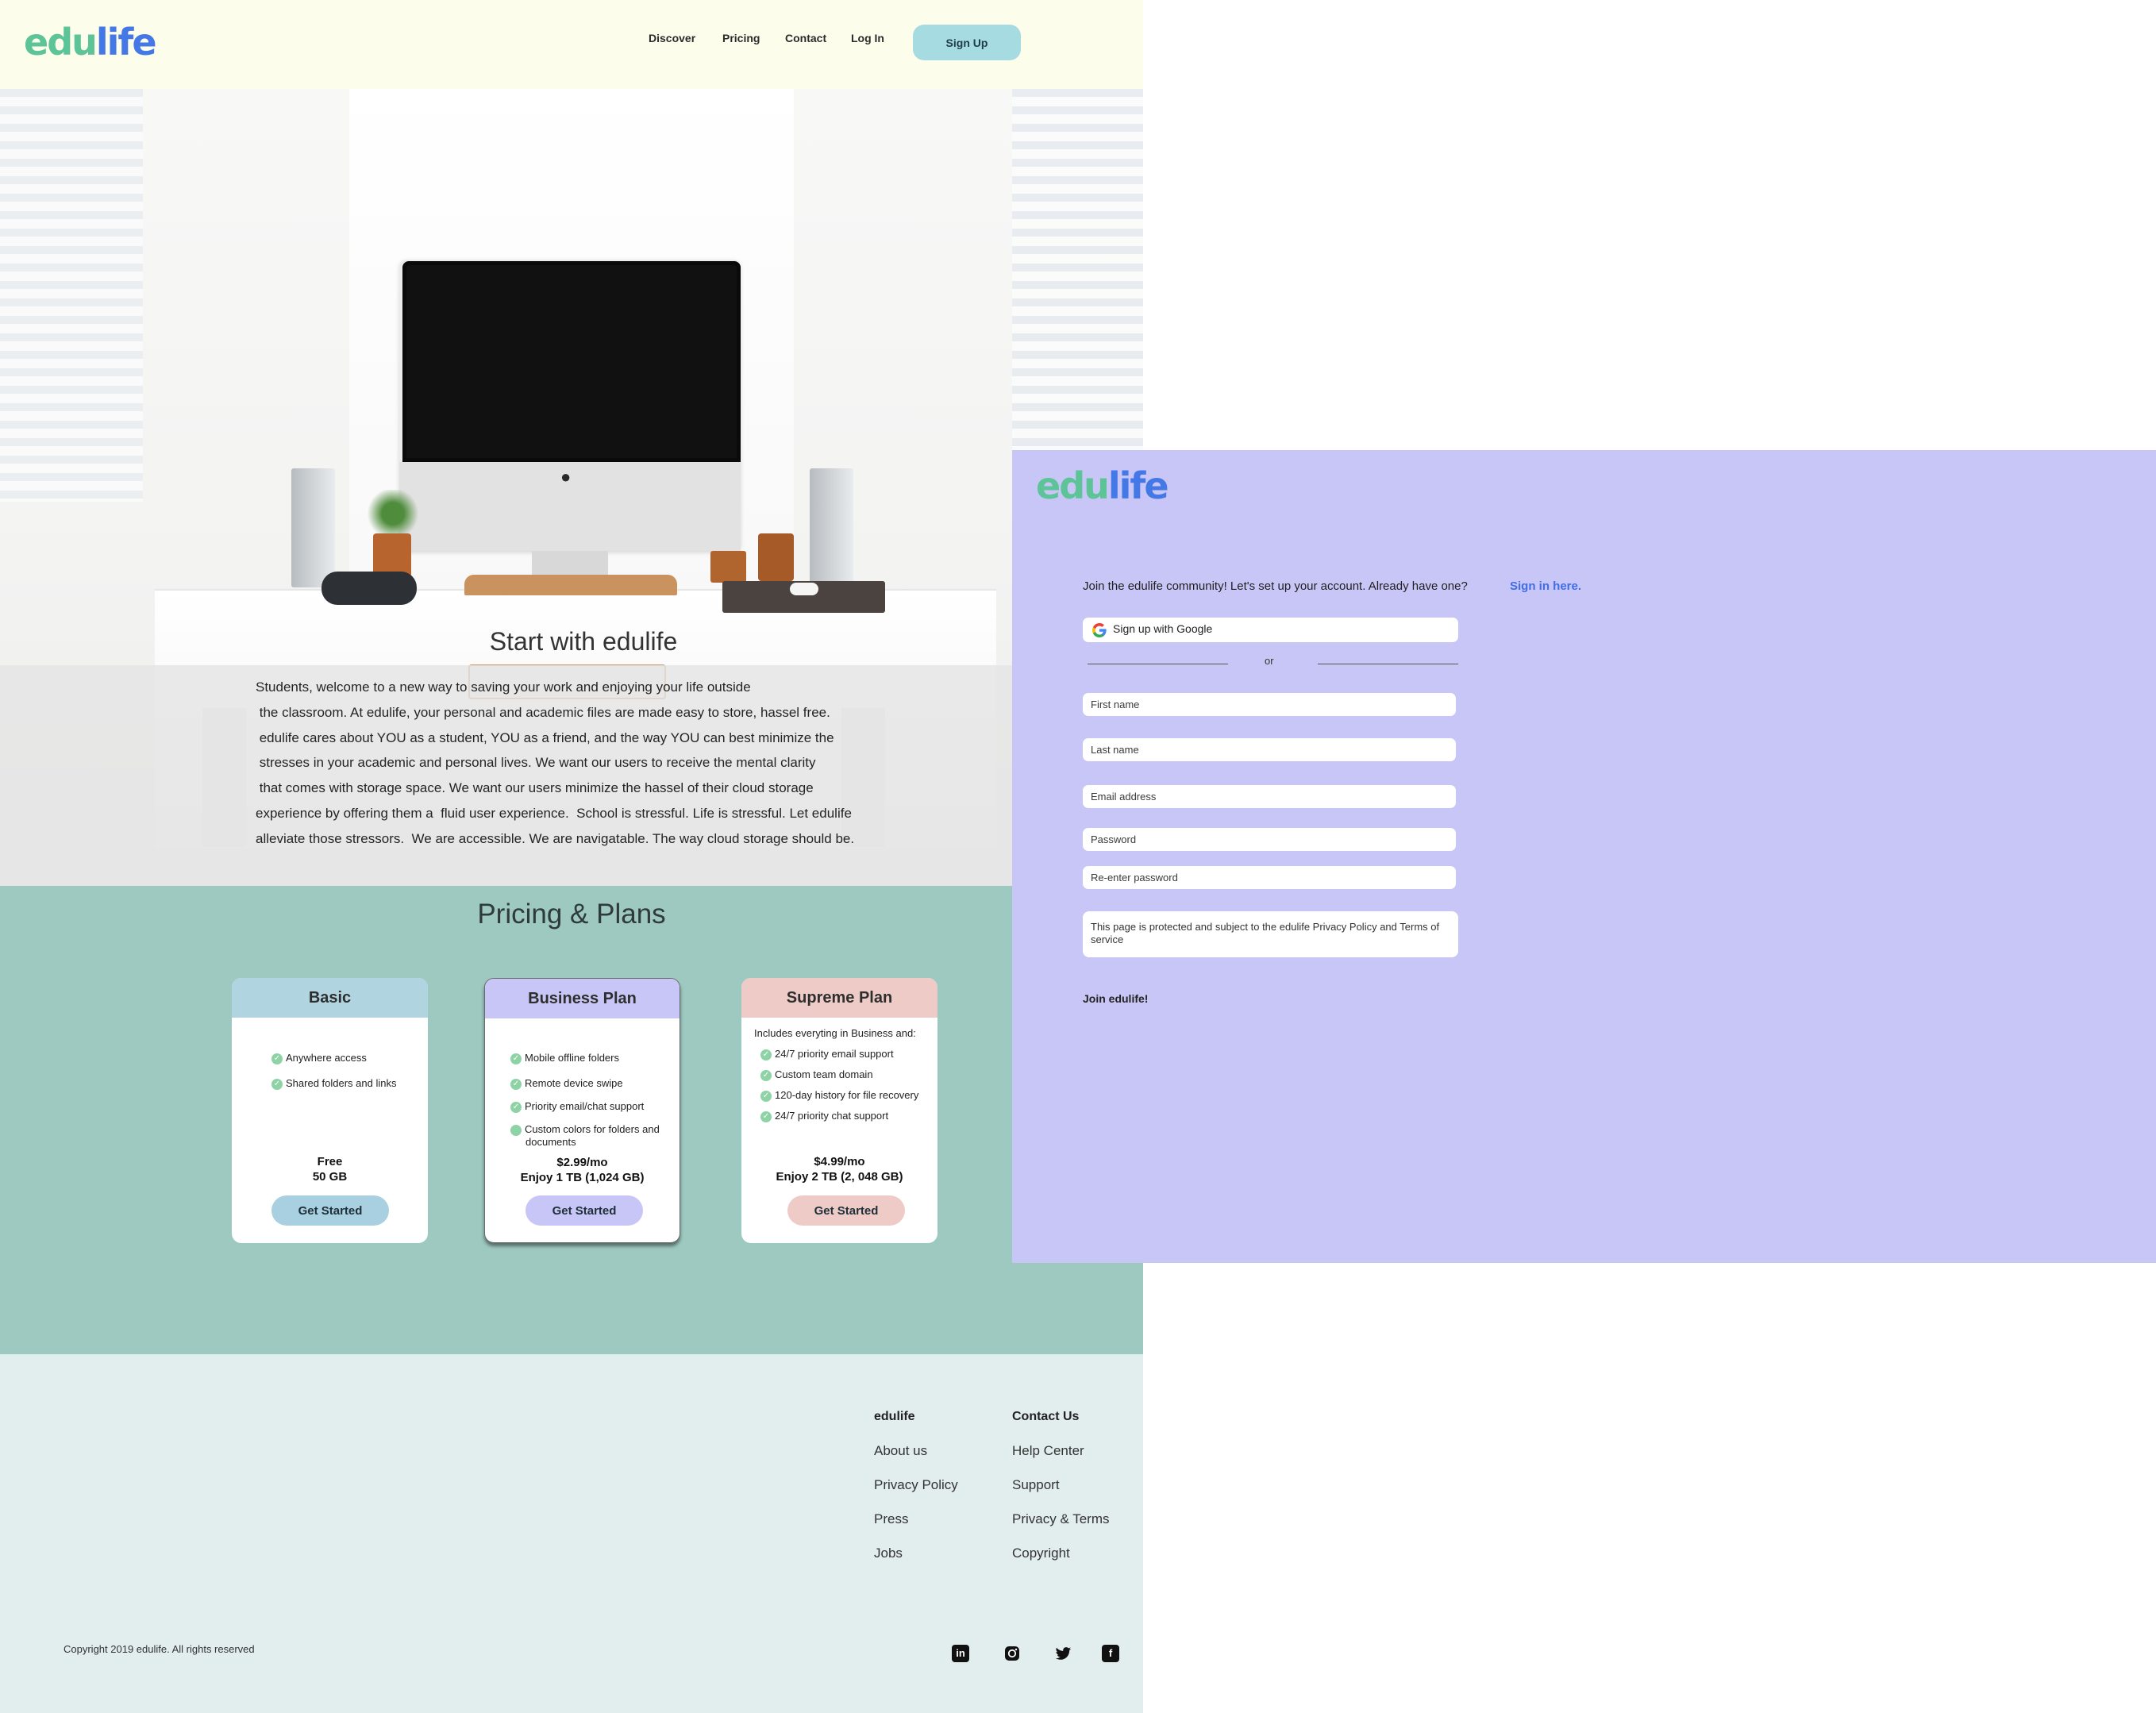 The image size is (2156, 1713). I want to click on password-field, so click(1269, 839).